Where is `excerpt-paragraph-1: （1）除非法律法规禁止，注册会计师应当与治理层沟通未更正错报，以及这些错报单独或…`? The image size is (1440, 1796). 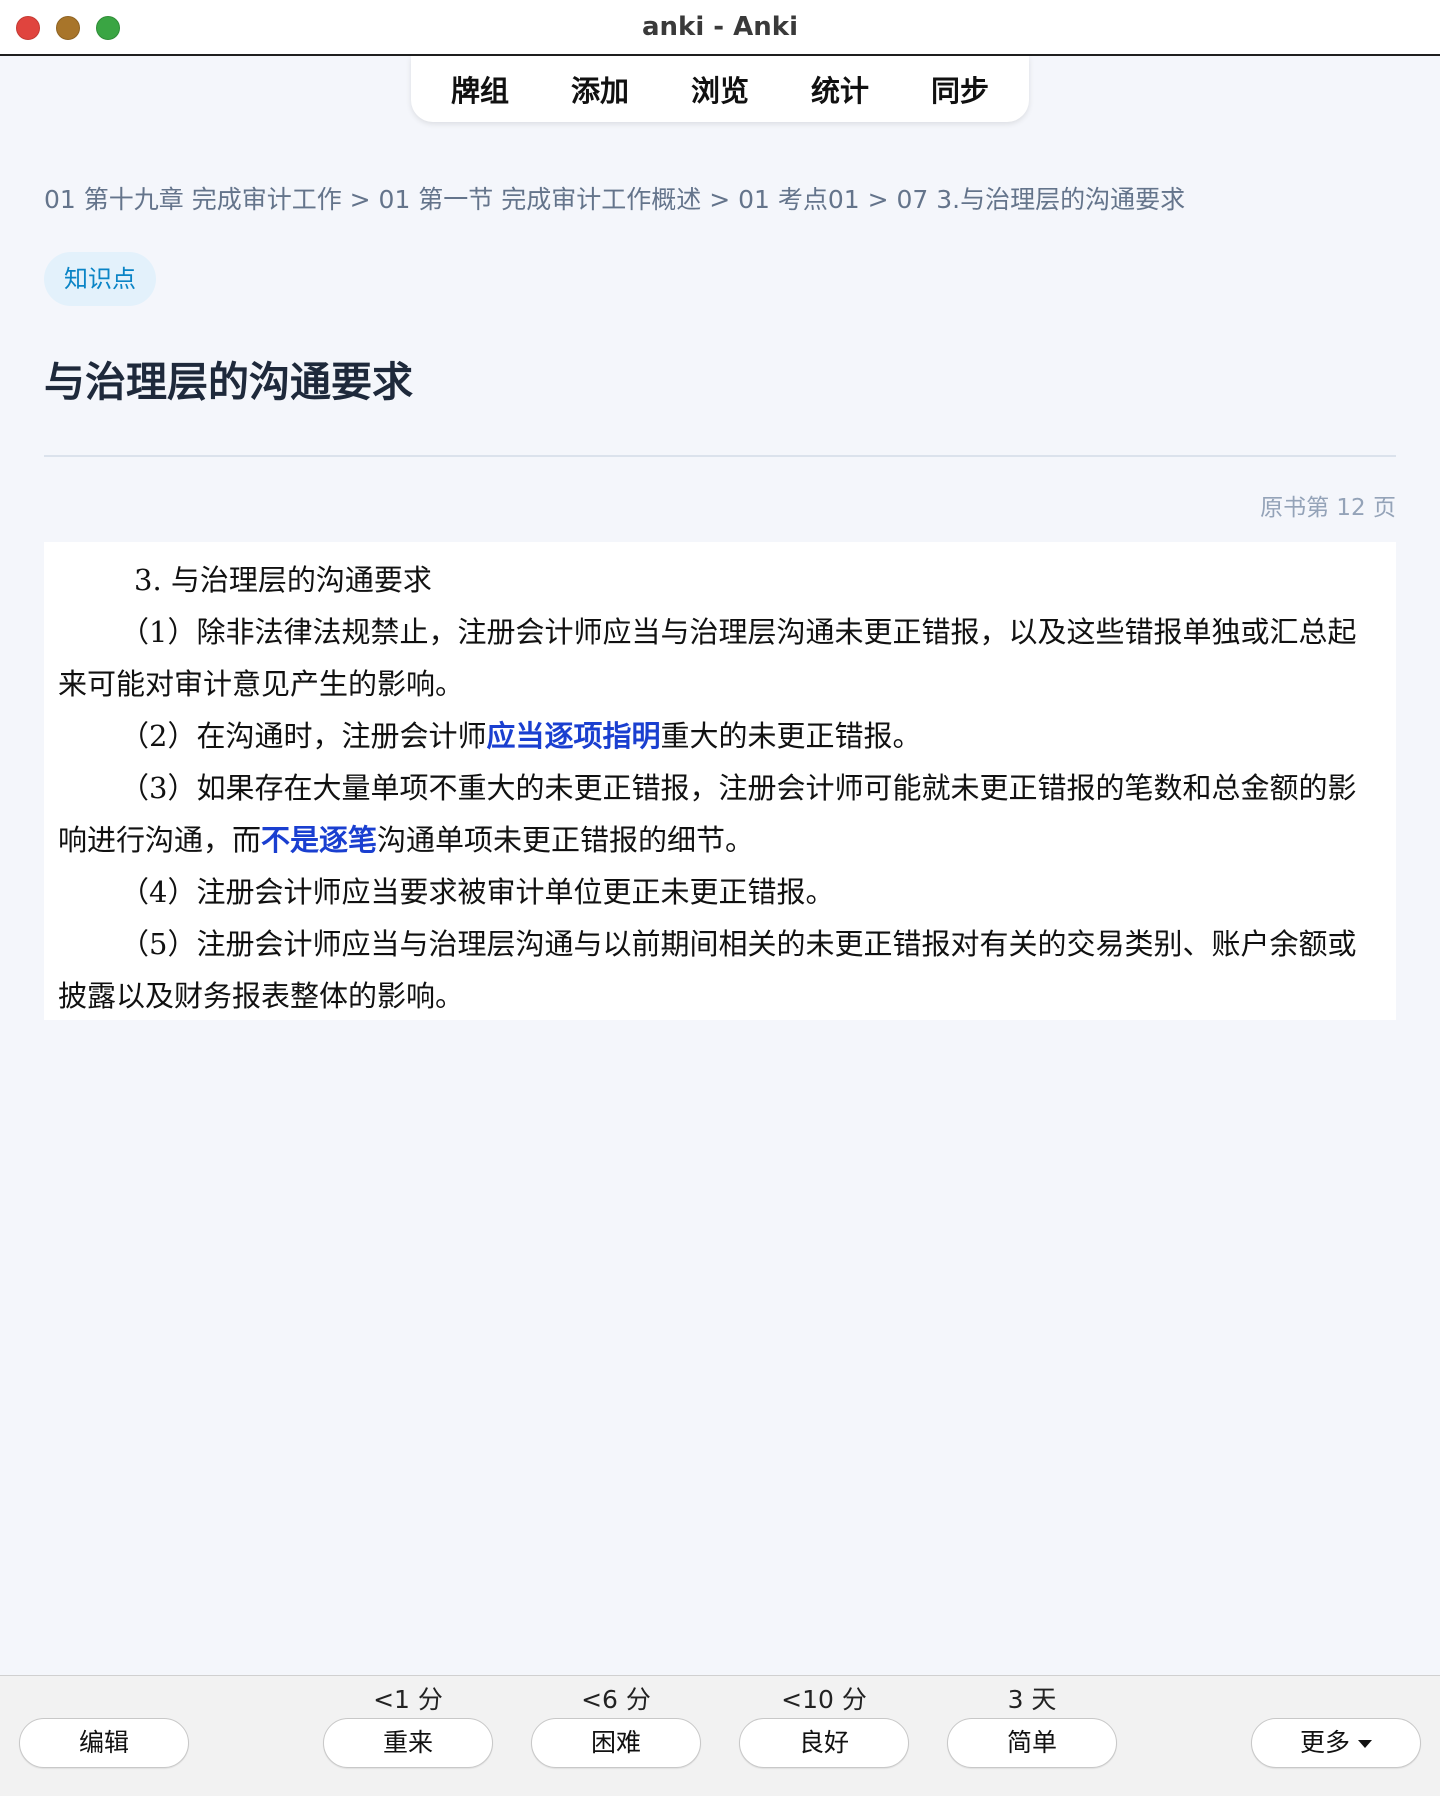 excerpt-paragraph-1: （1）除非法律法规禁止，注册会计师应当与治理层沟通未更正错报，以及这些错报单独或… is located at coordinates (707, 658).